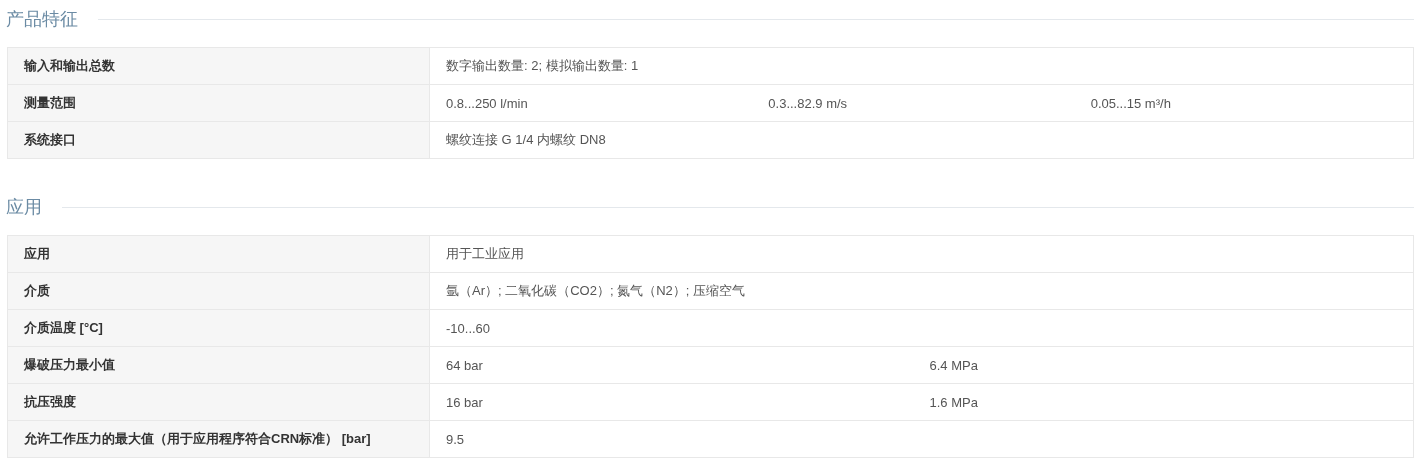 The image size is (1421, 467). What do you see at coordinates (218, 66) in the screenshot?
I see `row-label: 输入和输出总数` at bounding box center [218, 66].